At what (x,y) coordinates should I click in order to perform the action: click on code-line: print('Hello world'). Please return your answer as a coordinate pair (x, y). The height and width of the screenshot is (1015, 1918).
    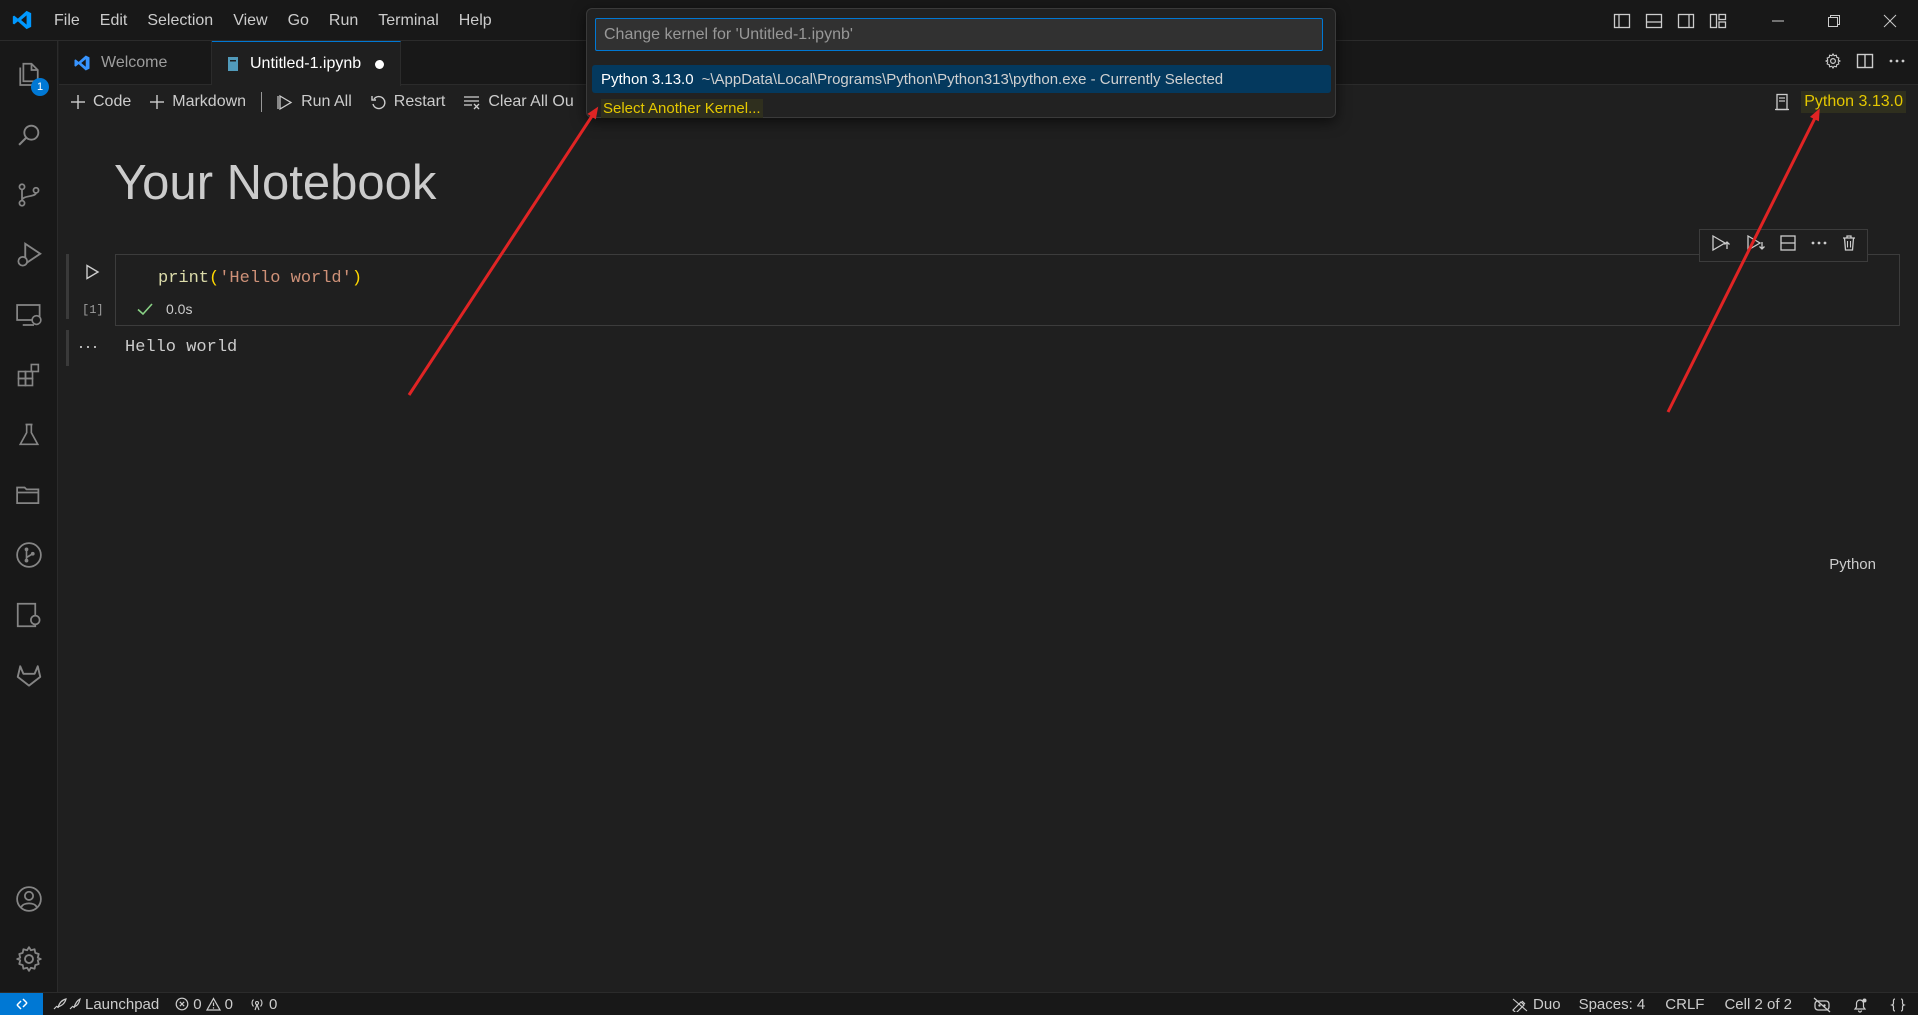
    Looking at the image, I should click on (260, 278).